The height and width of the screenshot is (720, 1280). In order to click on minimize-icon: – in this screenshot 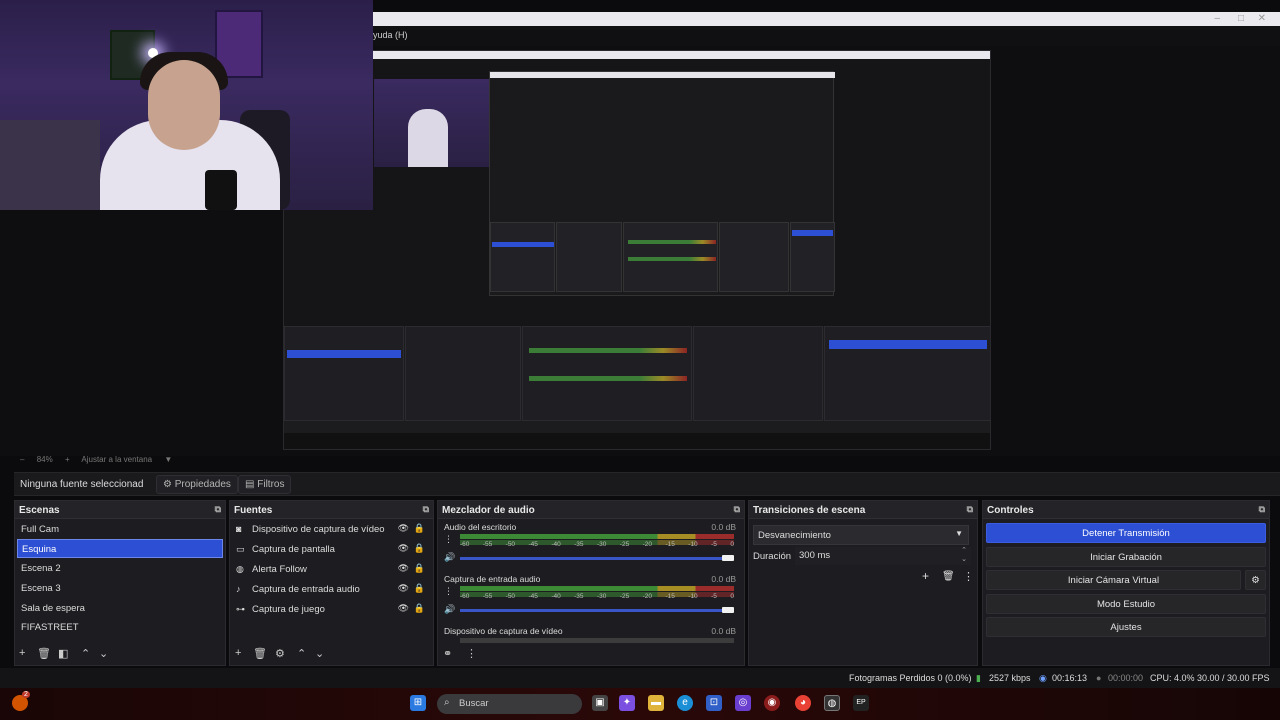, I will do `click(1217, 18)`.